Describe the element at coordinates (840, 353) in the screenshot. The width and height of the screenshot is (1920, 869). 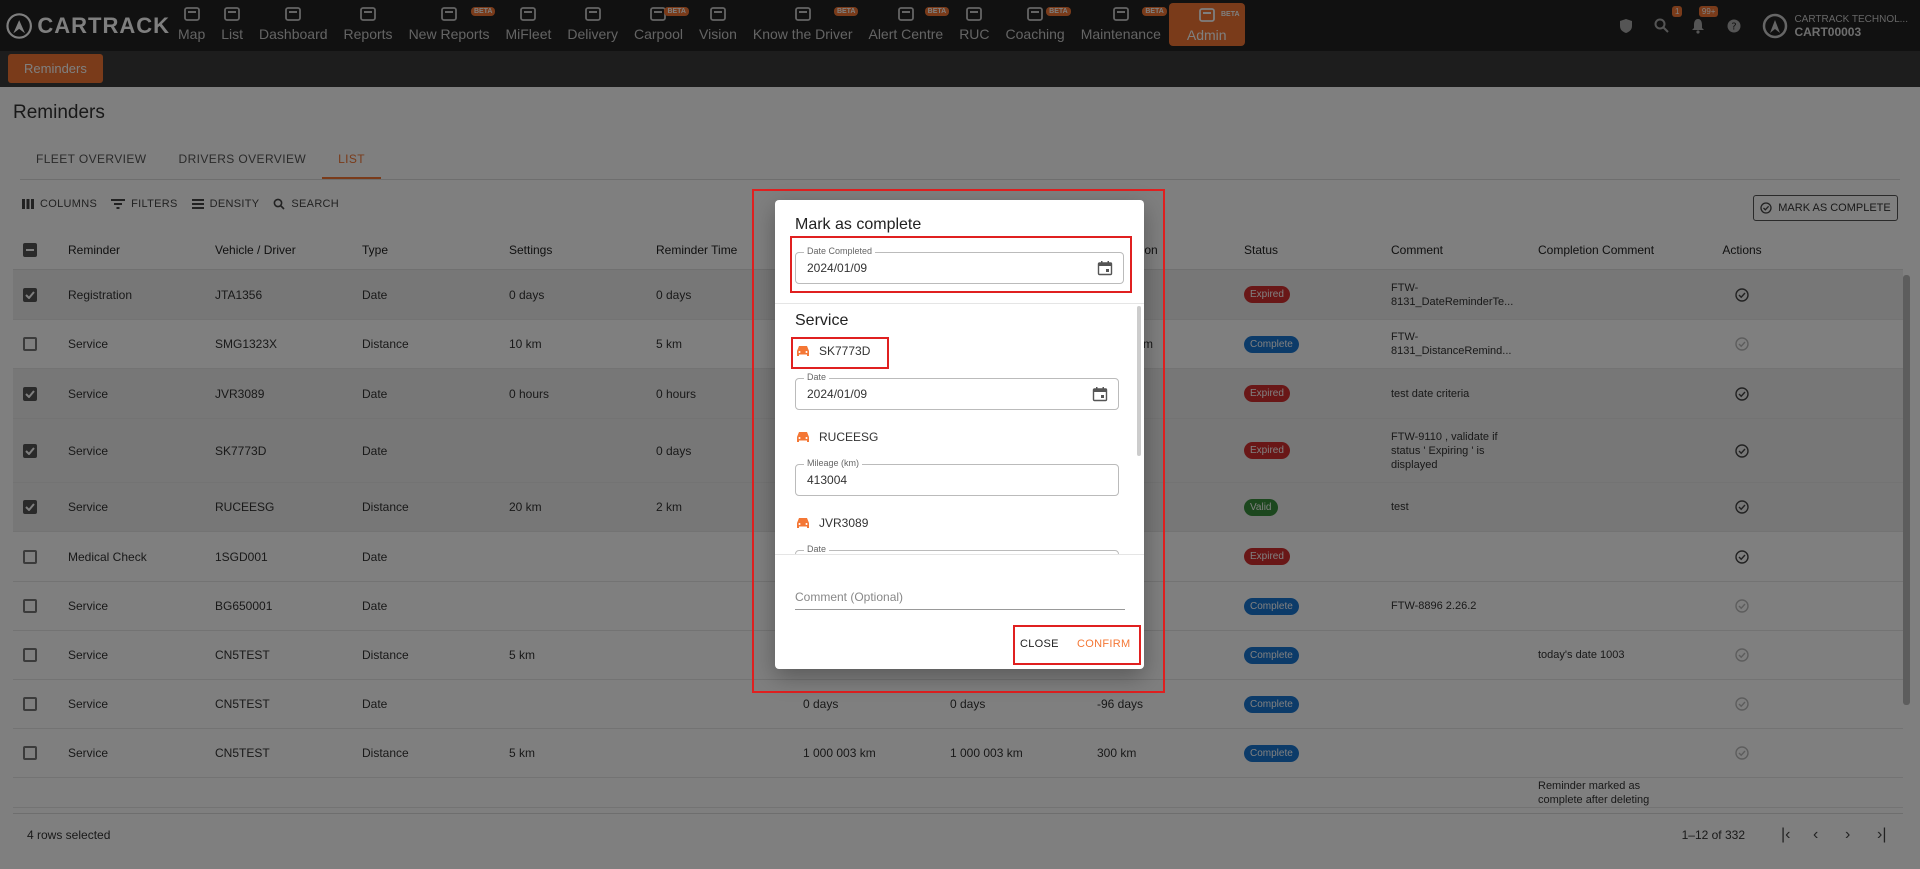
I see `highlight-vehicle-sk7773d` at that location.